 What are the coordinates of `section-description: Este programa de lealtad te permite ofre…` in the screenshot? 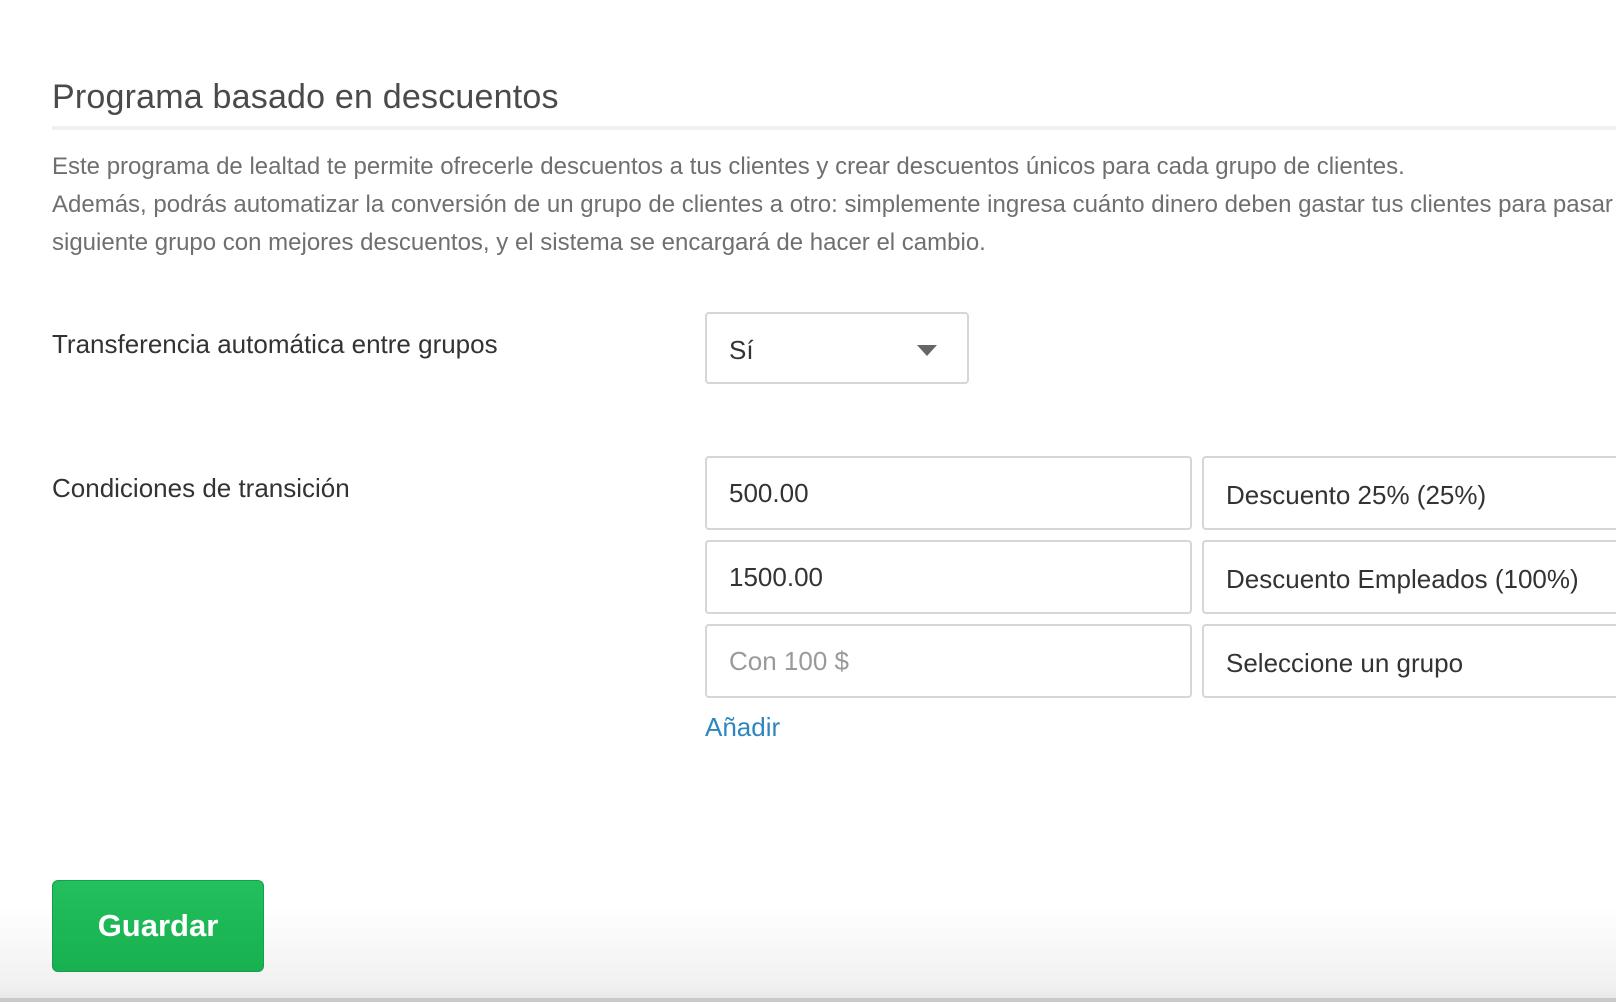 It's located at (834, 205).